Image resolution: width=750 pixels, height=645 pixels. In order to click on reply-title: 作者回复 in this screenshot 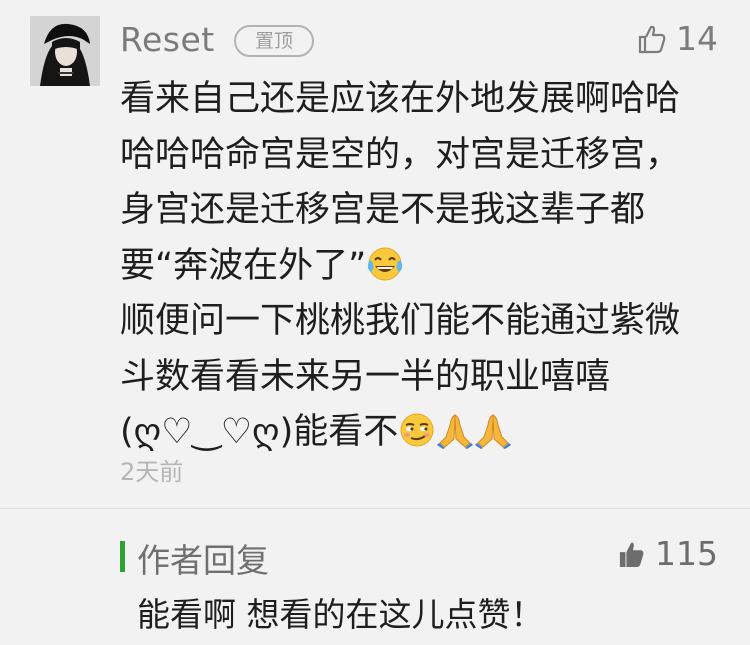, I will do `click(203, 560)`.